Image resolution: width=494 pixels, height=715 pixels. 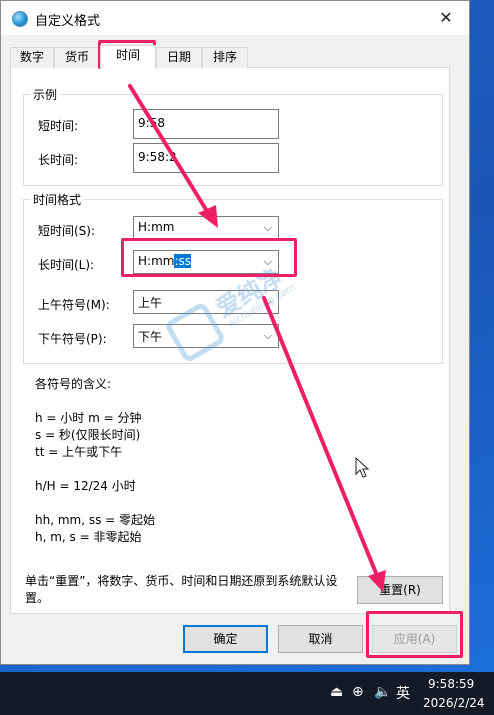 I want to click on ime-indicator: 英, so click(x=403, y=693).